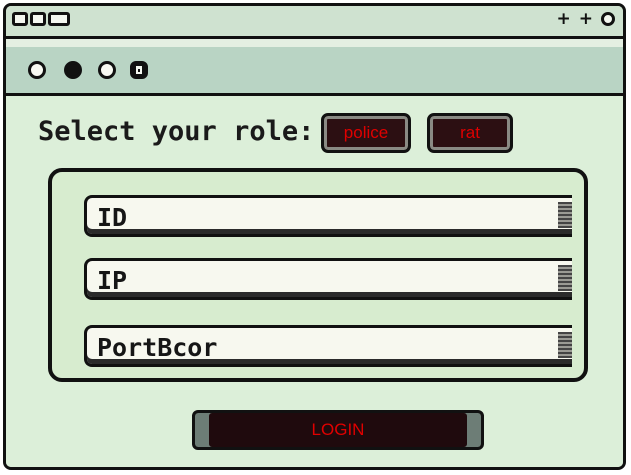 The height and width of the screenshot is (475, 631). Describe the element at coordinates (317, 280) in the screenshot. I see `ip-input` at that location.